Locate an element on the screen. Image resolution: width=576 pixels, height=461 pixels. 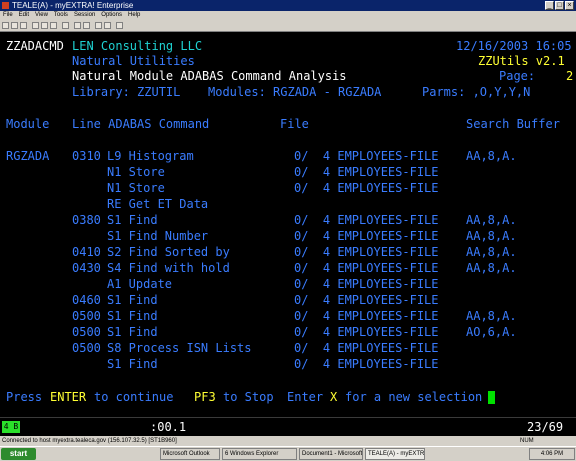
prompt-enter-key: ENTER is located at coordinates (68, 397).